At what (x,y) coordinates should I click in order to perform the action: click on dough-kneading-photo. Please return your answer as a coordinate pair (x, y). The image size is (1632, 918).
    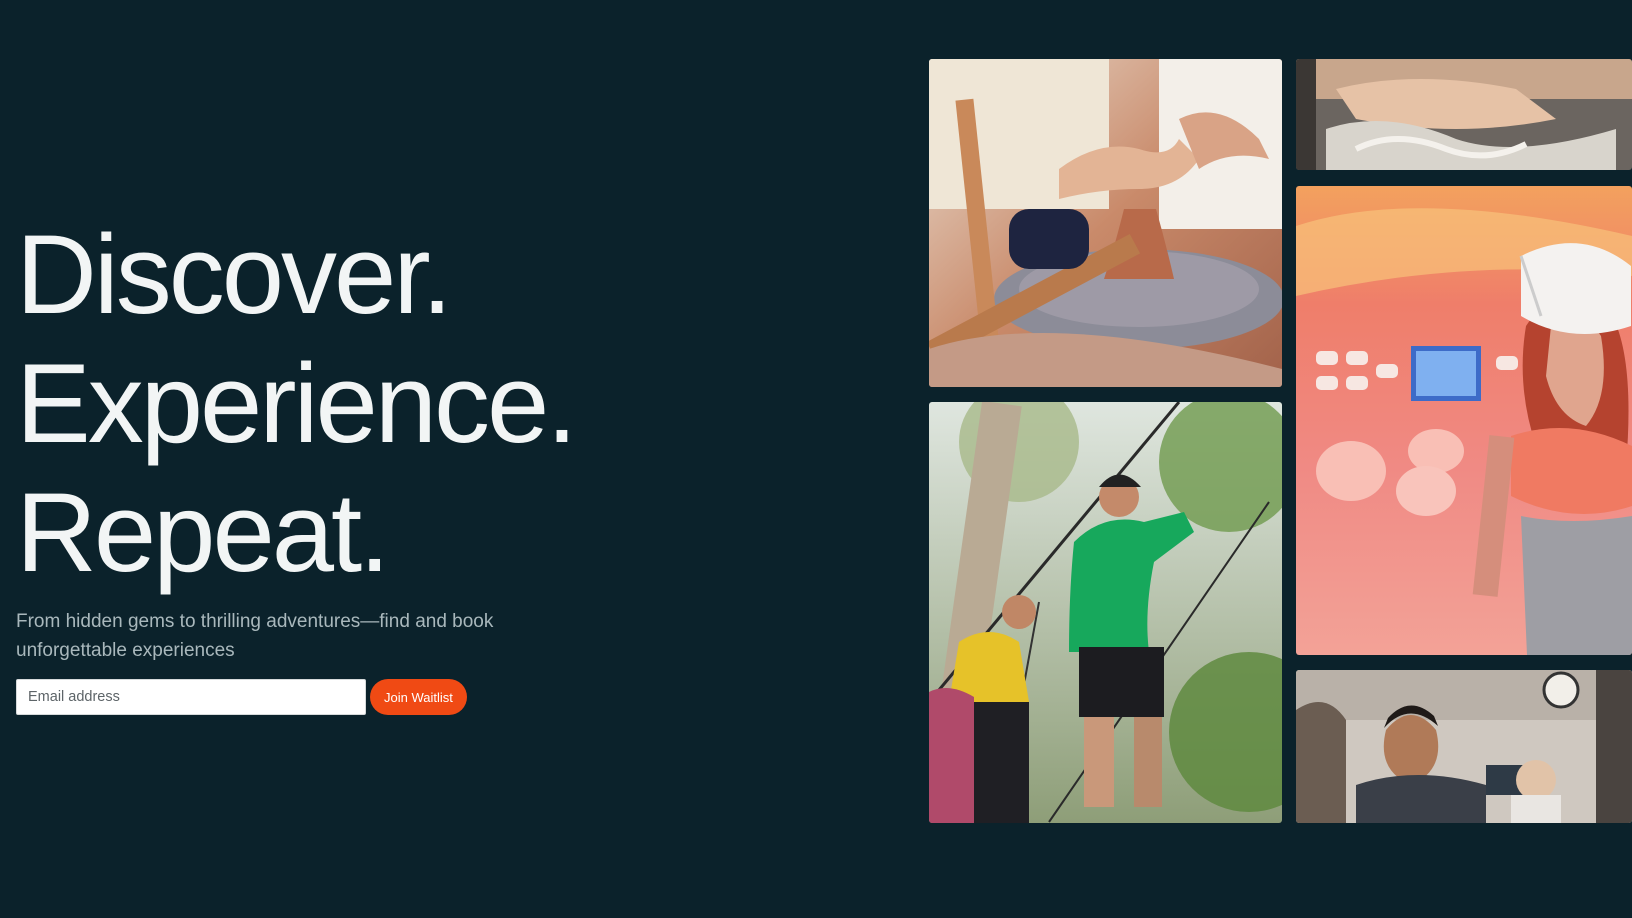
    Looking at the image, I should click on (1464, 114).